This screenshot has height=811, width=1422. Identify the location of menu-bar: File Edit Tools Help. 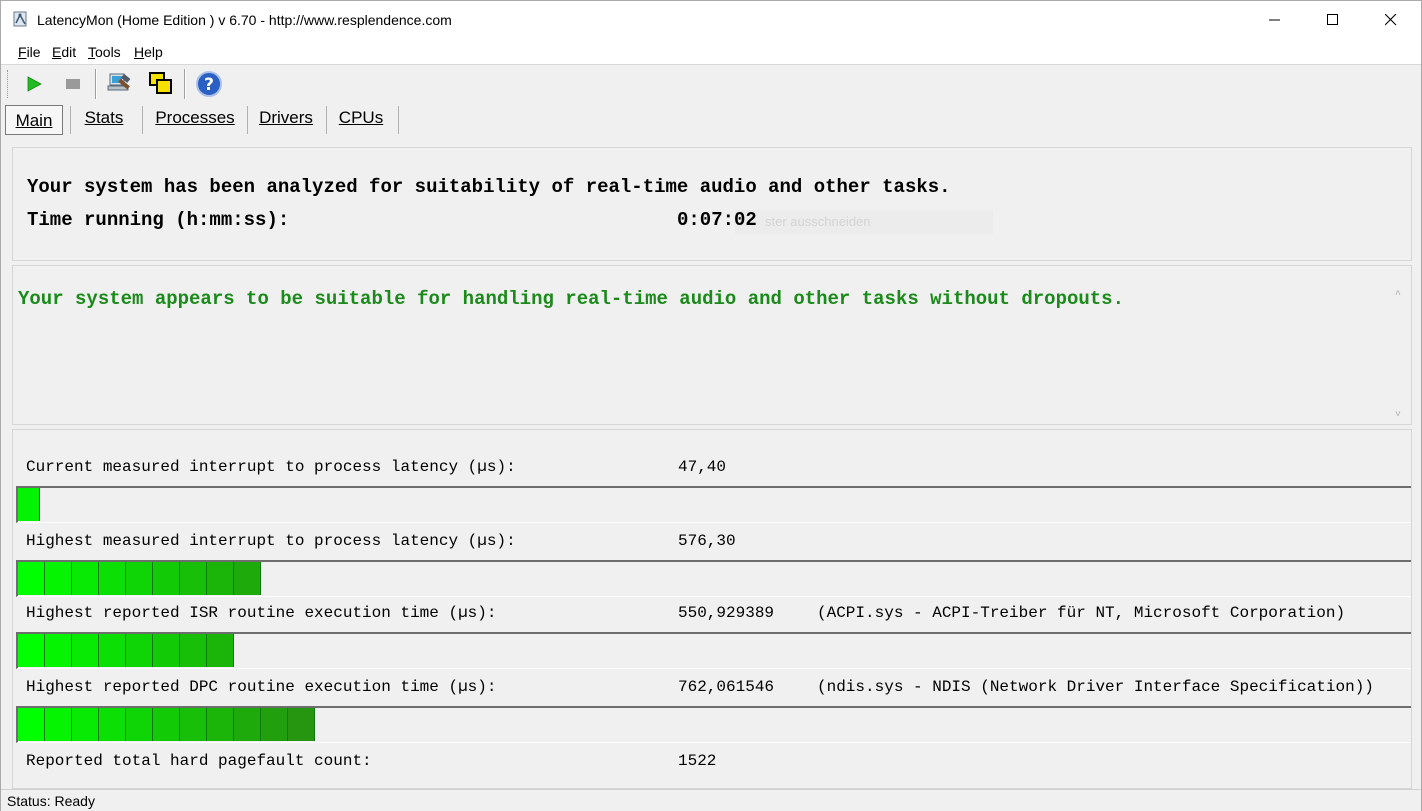
(711, 52).